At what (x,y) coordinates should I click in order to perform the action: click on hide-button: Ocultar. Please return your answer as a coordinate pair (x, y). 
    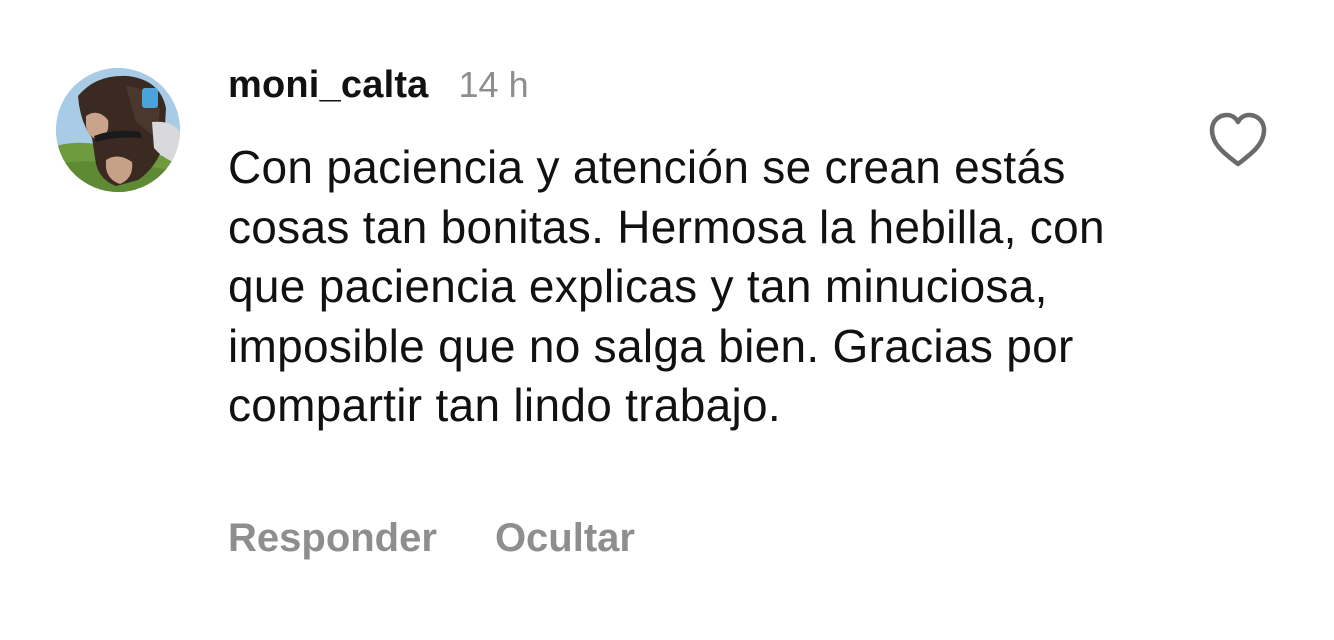
    Looking at the image, I should click on (565, 538).